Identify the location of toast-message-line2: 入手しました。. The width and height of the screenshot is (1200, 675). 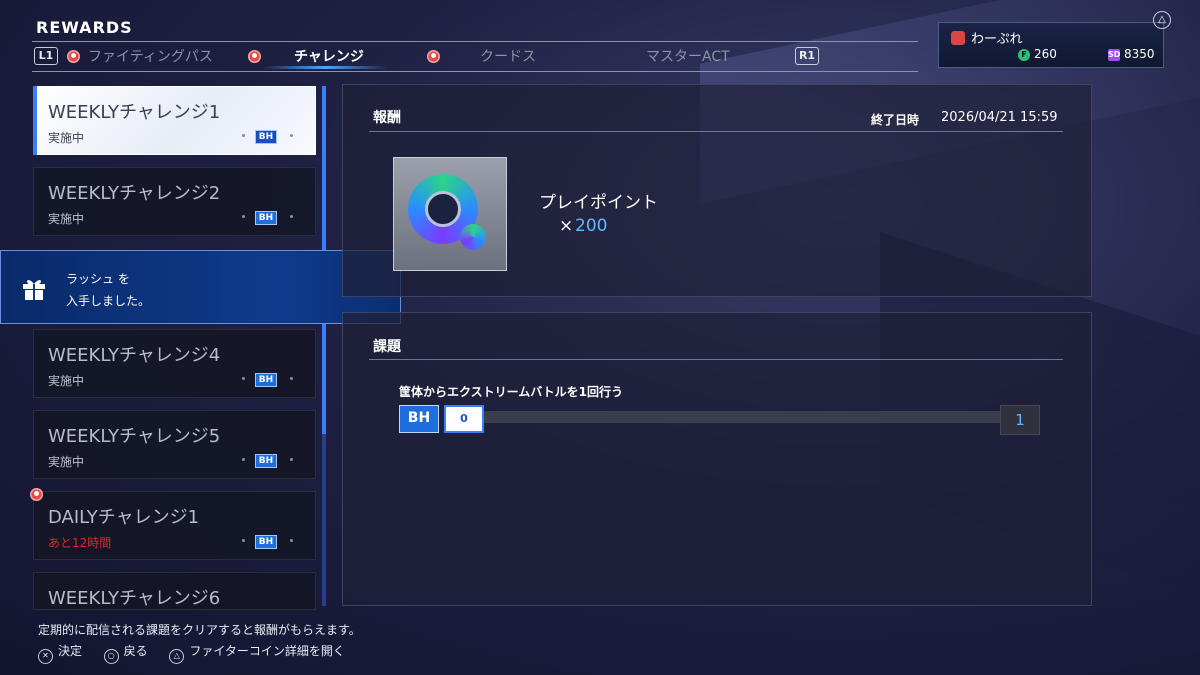
(108, 301).